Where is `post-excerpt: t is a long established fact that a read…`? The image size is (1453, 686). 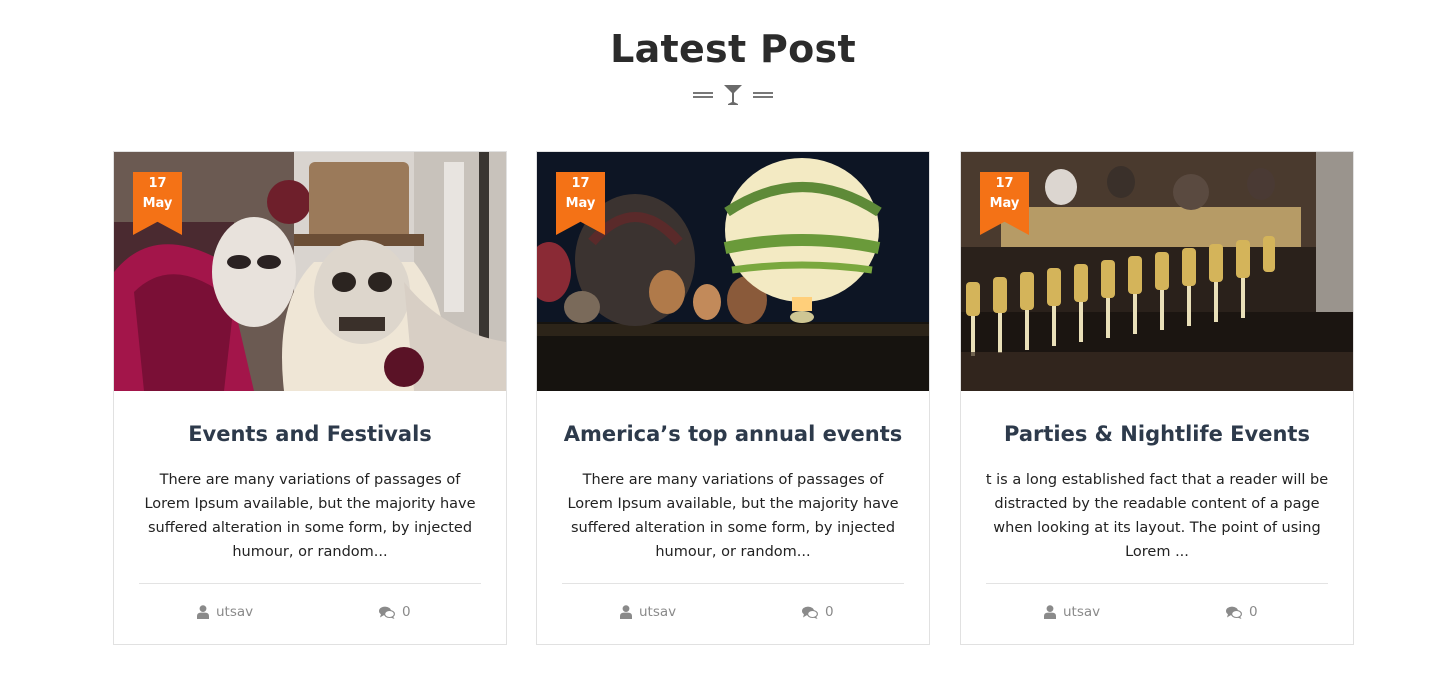
post-excerpt: t is a long established fact that a read… is located at coordinates (1157, 516).